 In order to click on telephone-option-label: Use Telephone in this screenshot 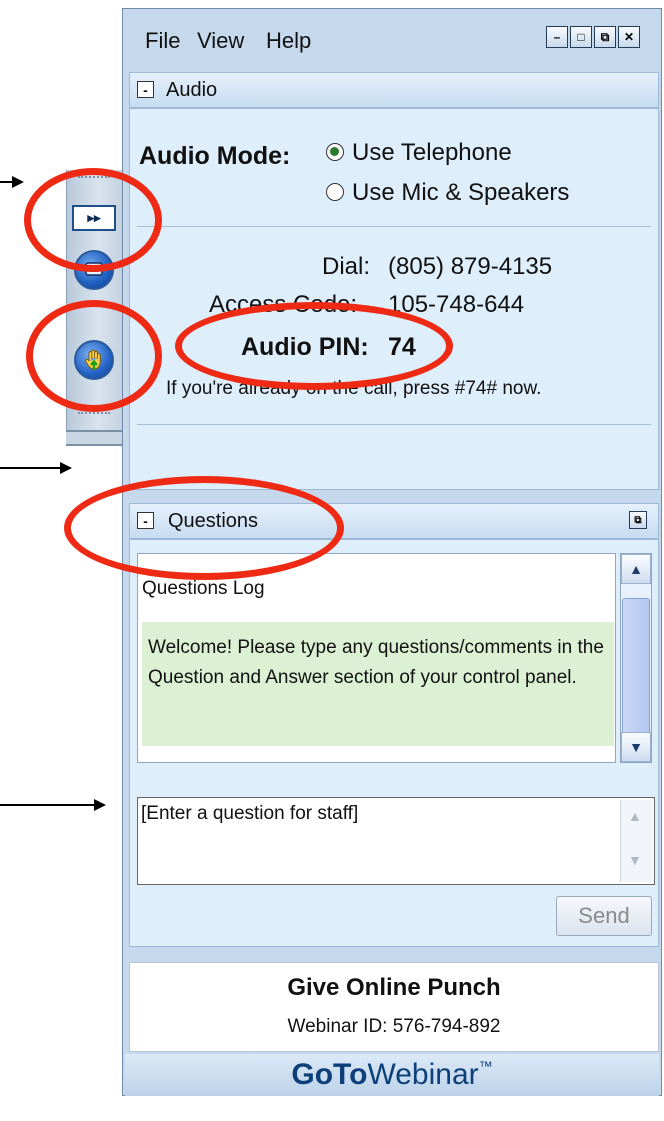, I will do `click(432, 153)`.